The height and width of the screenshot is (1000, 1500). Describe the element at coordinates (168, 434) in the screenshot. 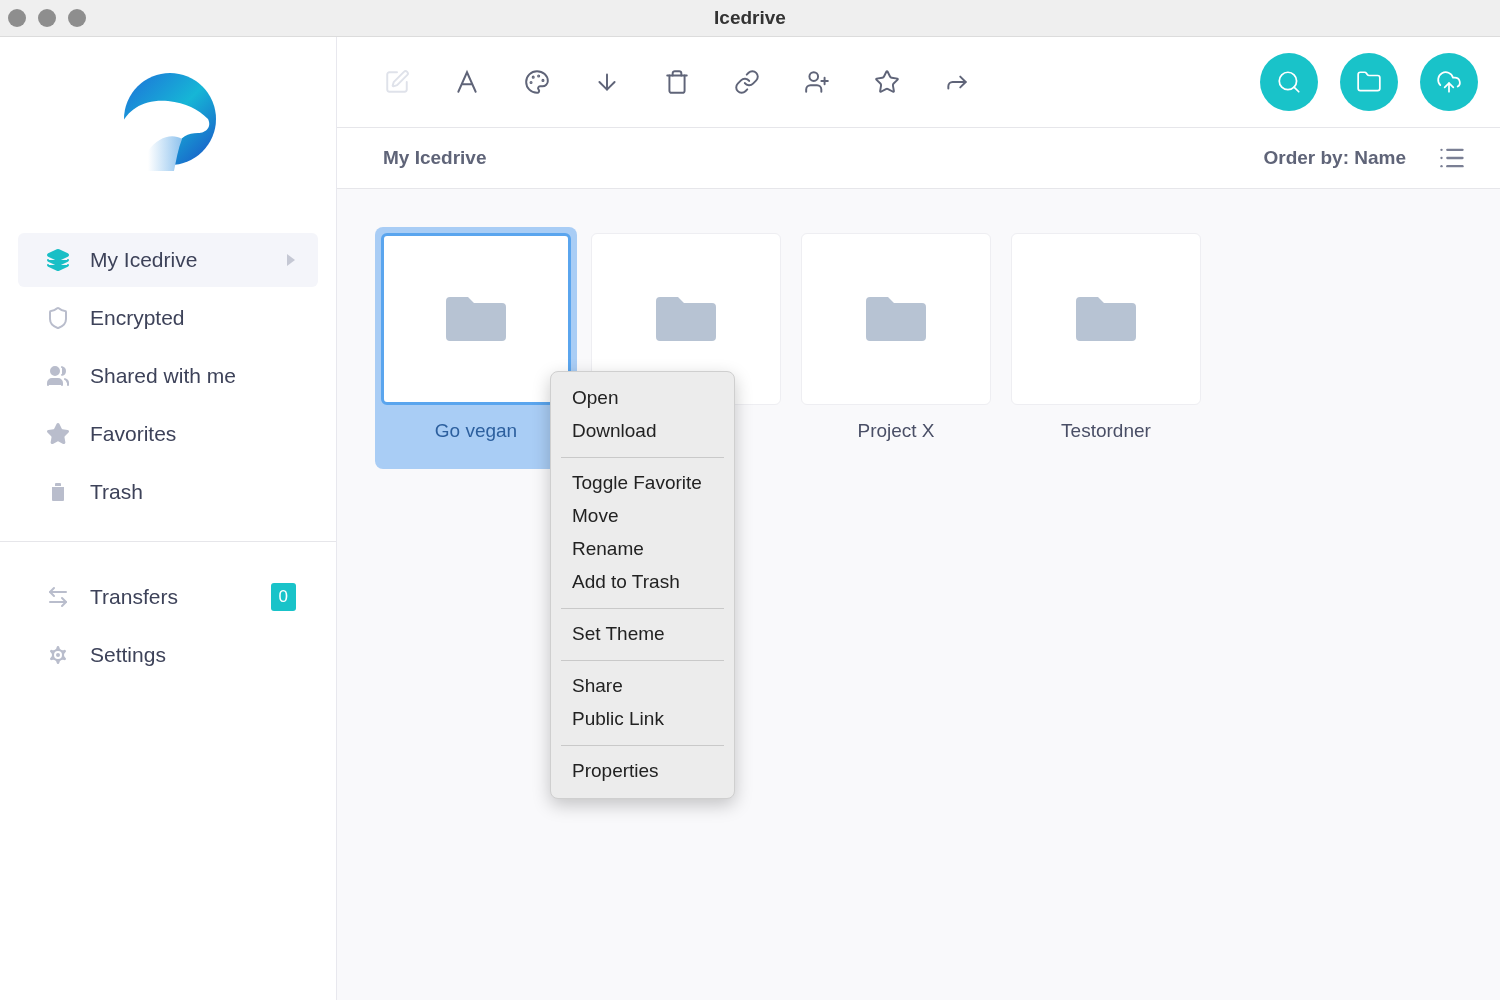

I see `sidebar-item: Favorites` at that location.